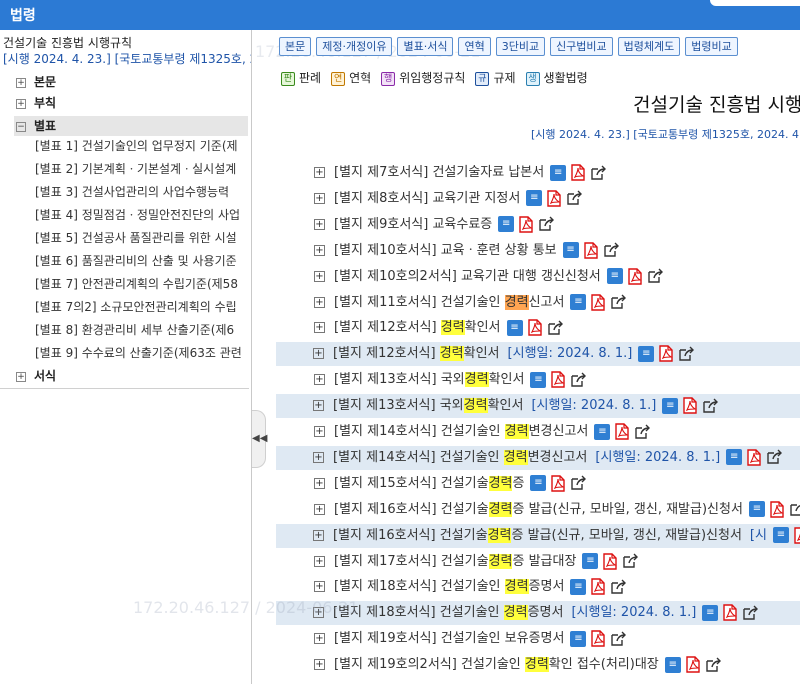 The width and height of the screenshot is (800, 684). Describe the element at coordinates (136, 146) in the screenshot. I see `appendix-item: [별표 1] 건설기술인의 업무정지 기준(제` at that location.